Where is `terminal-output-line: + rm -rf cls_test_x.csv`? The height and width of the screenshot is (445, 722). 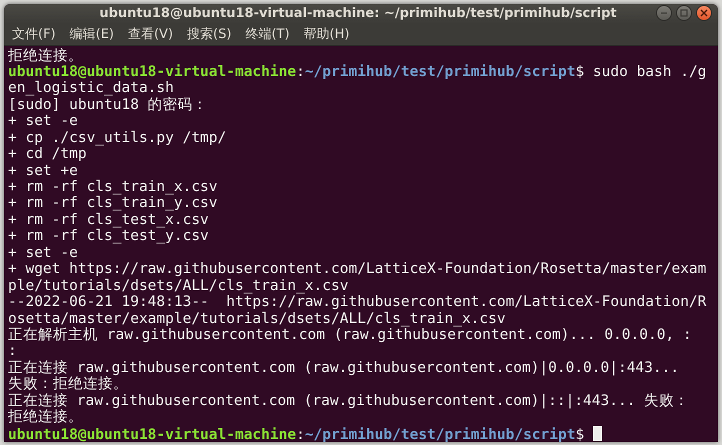 terminal-output-line: + rm -rf cls_test_x.csv is located at coordinates (108, 220).